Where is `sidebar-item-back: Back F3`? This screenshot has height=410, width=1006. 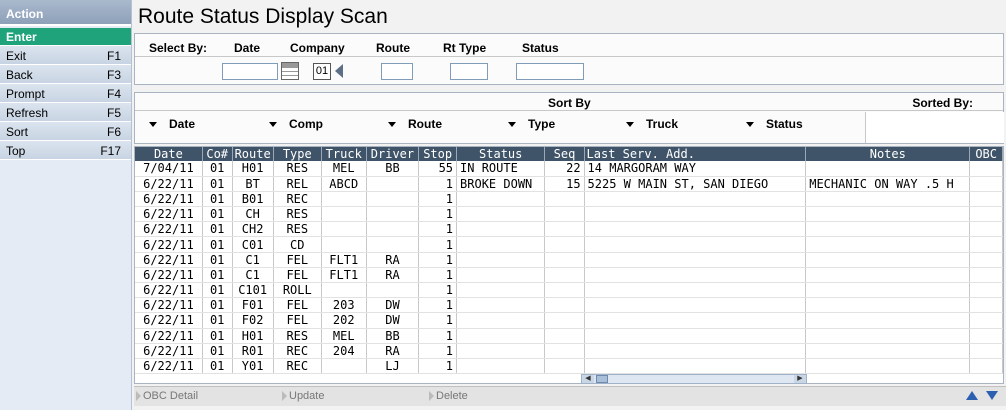
sidebar-item-back: Back F3 is located at coordinates (65, 74).